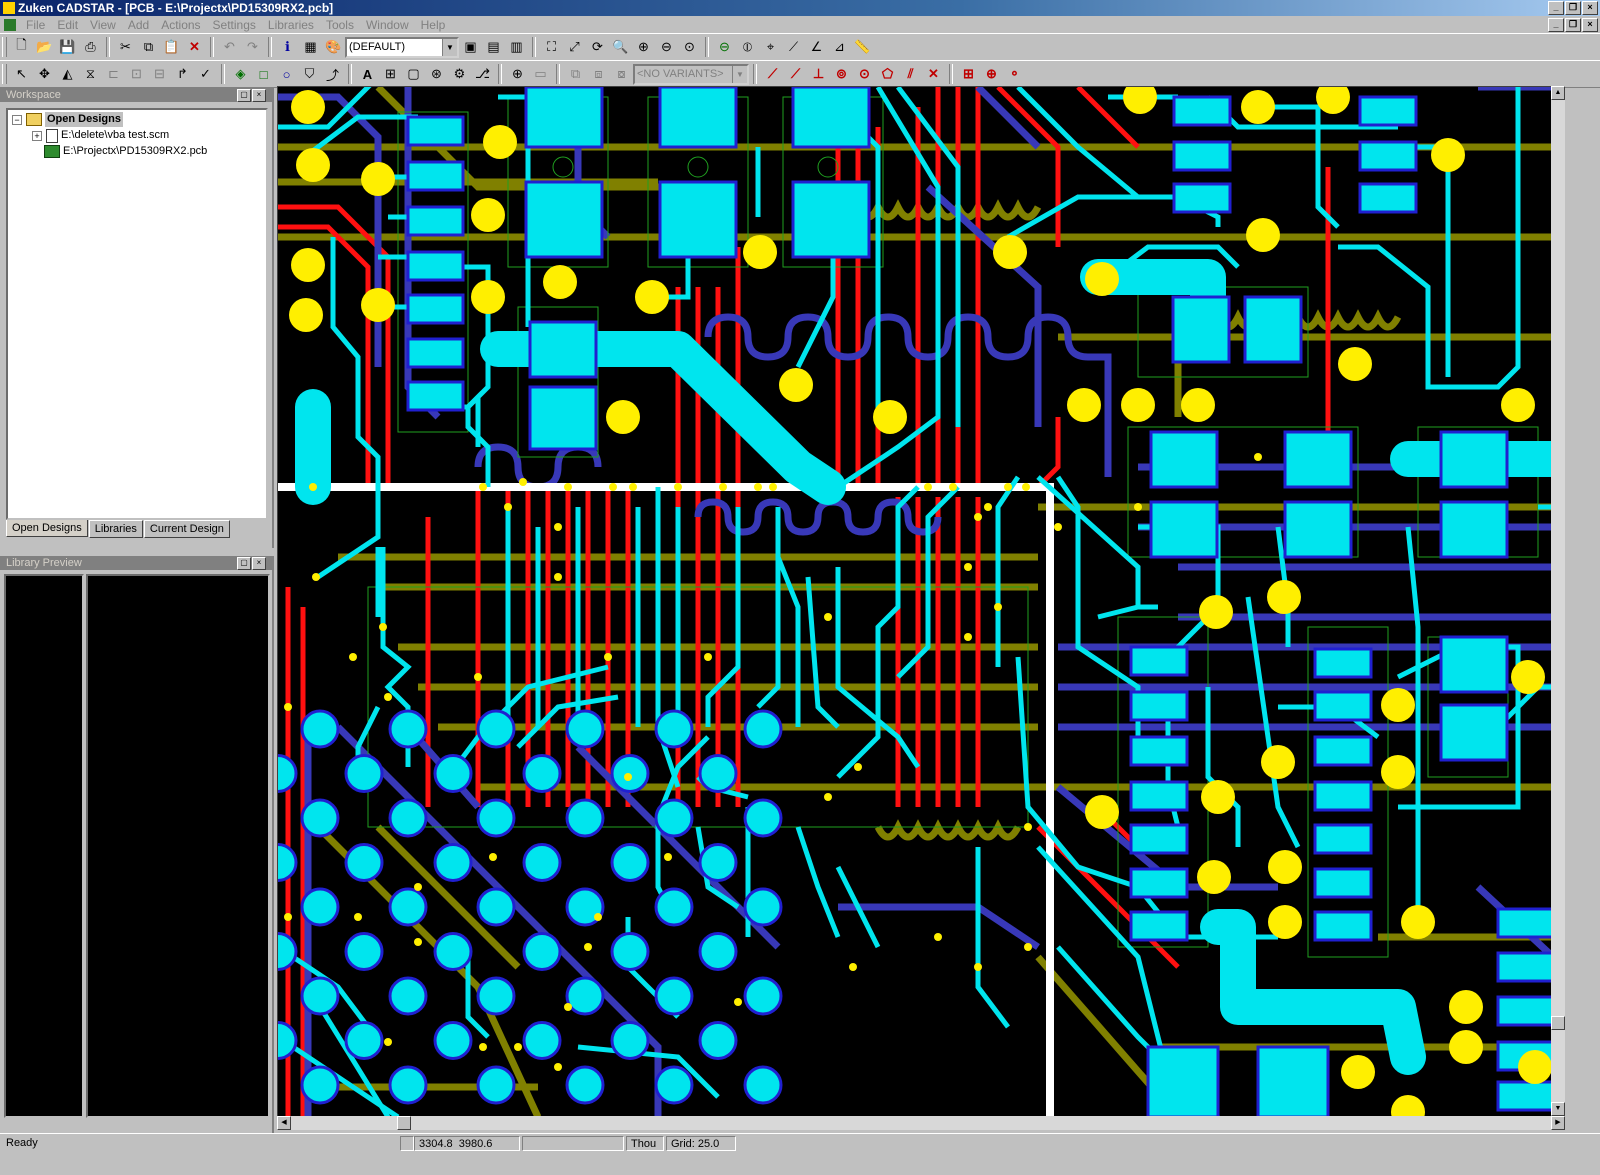 The image size is (1600, 1175). Describe the element at coordinates (182, 74) in the screenshot. I see `route-icon: ↱` at that location.